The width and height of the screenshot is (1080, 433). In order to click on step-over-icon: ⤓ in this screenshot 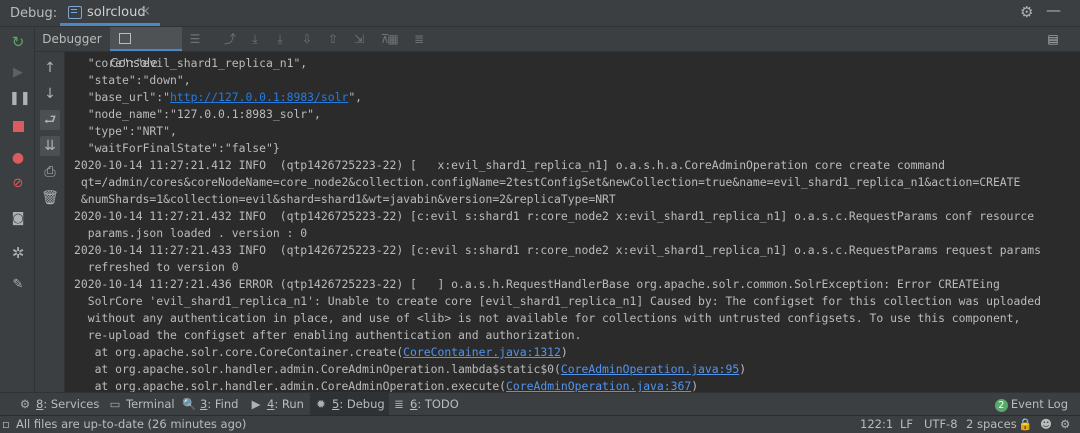, I will do `click(255, 39)`.